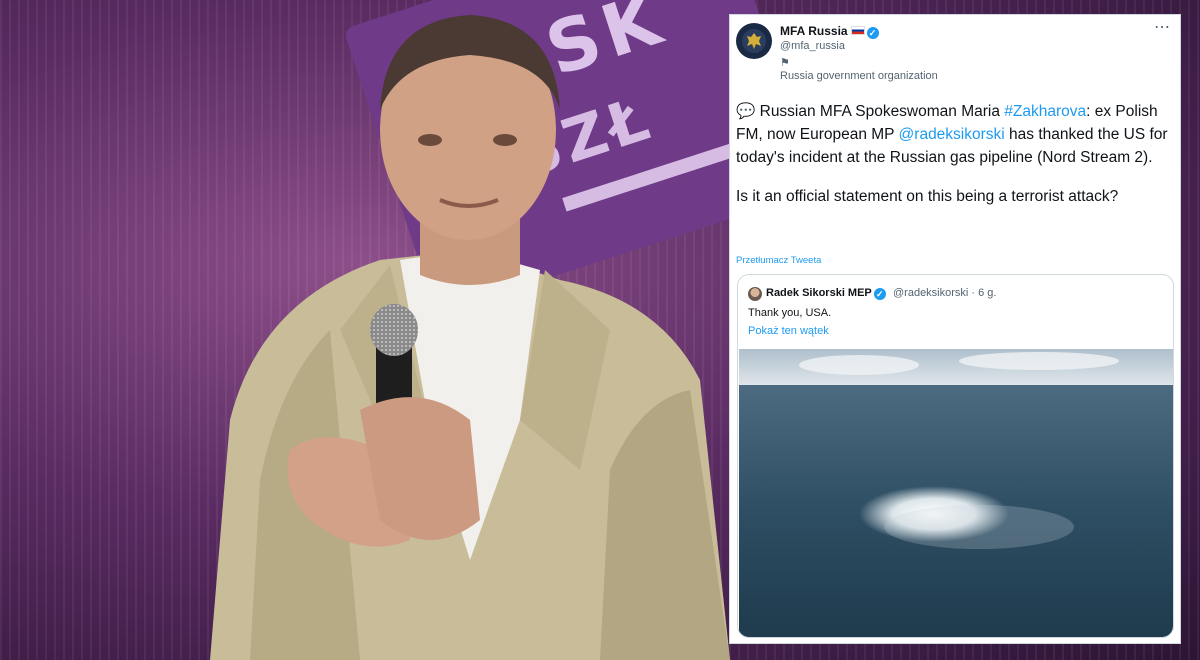 The image size is (1200, 660). Describe the element at coordinates (819, 293) in the screenshot. I see `quoted-author-name-text: Radek Sikorski MEP` at that location.